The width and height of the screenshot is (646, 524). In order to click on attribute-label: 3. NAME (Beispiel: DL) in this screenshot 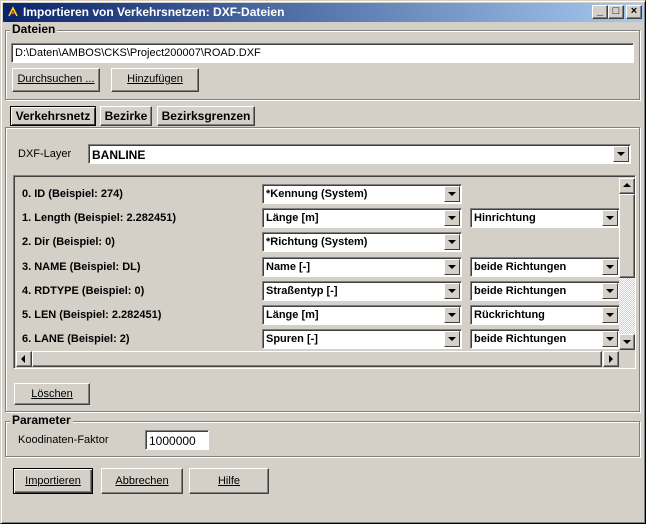, I will do `click(81, 267)`.